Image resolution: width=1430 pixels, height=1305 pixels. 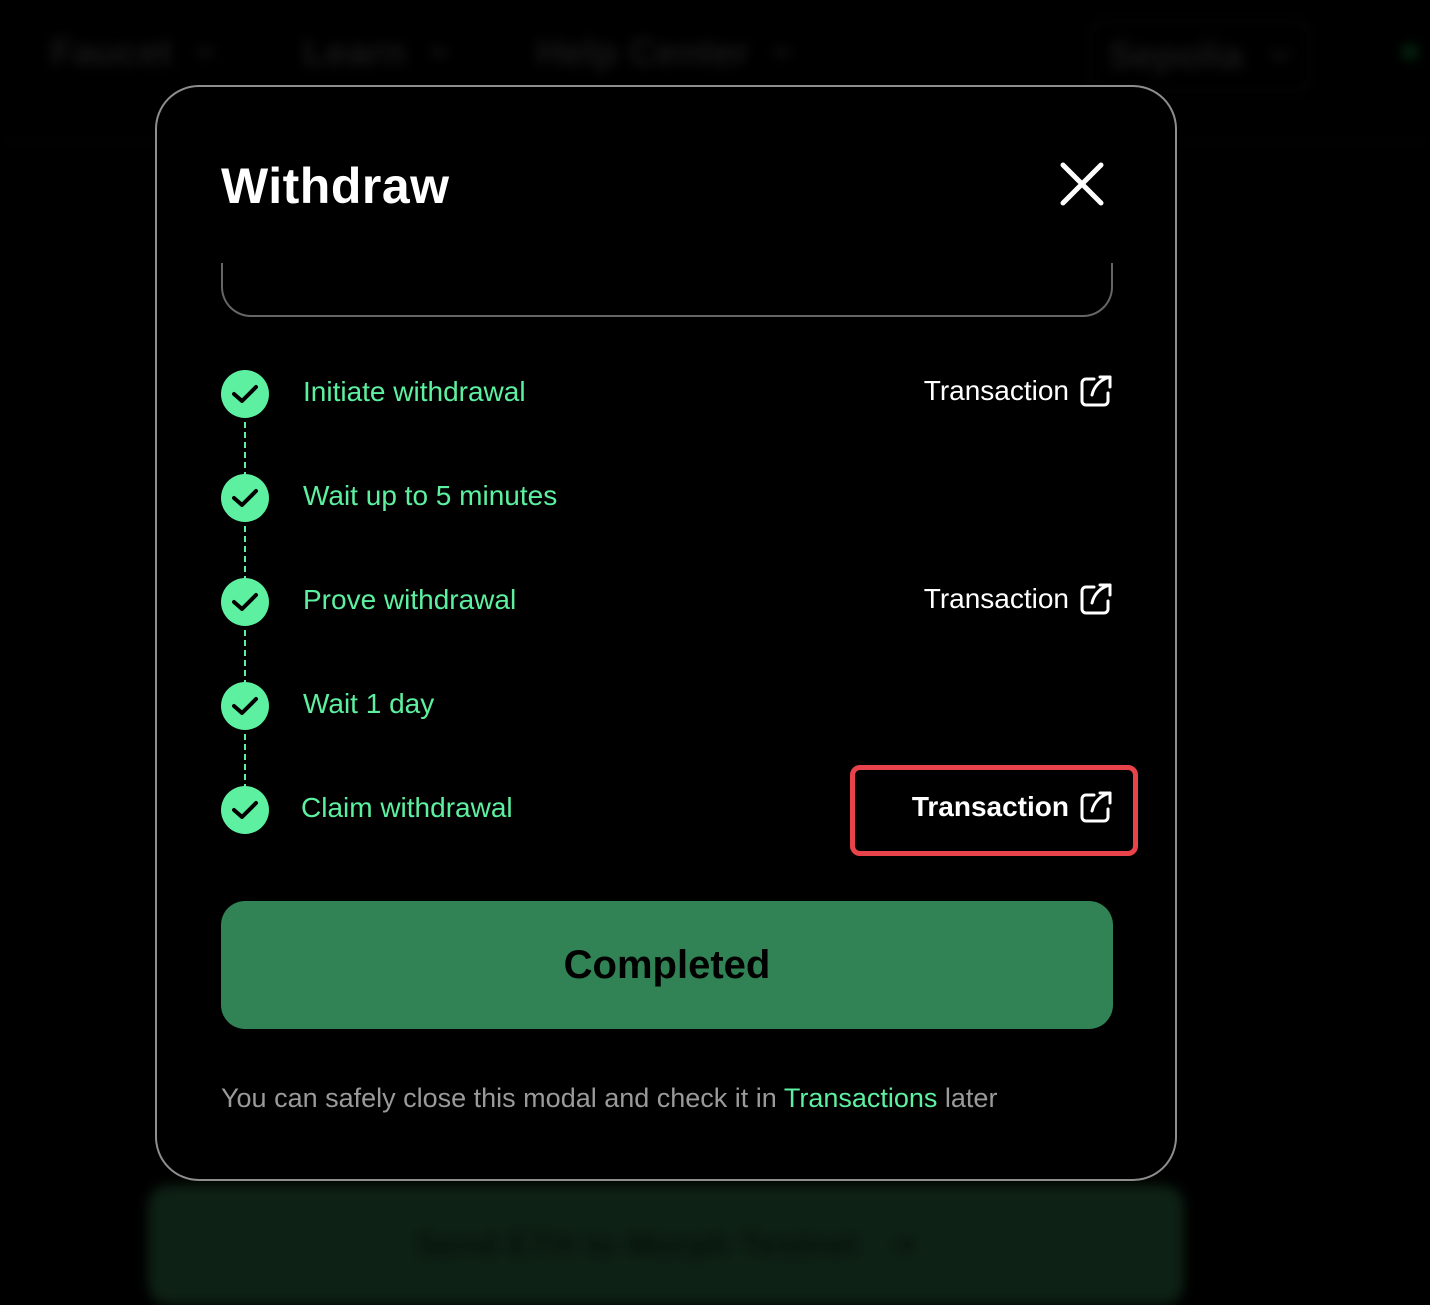 I want to click on transactions-link: Transactions, so click(x=861, y=1098).